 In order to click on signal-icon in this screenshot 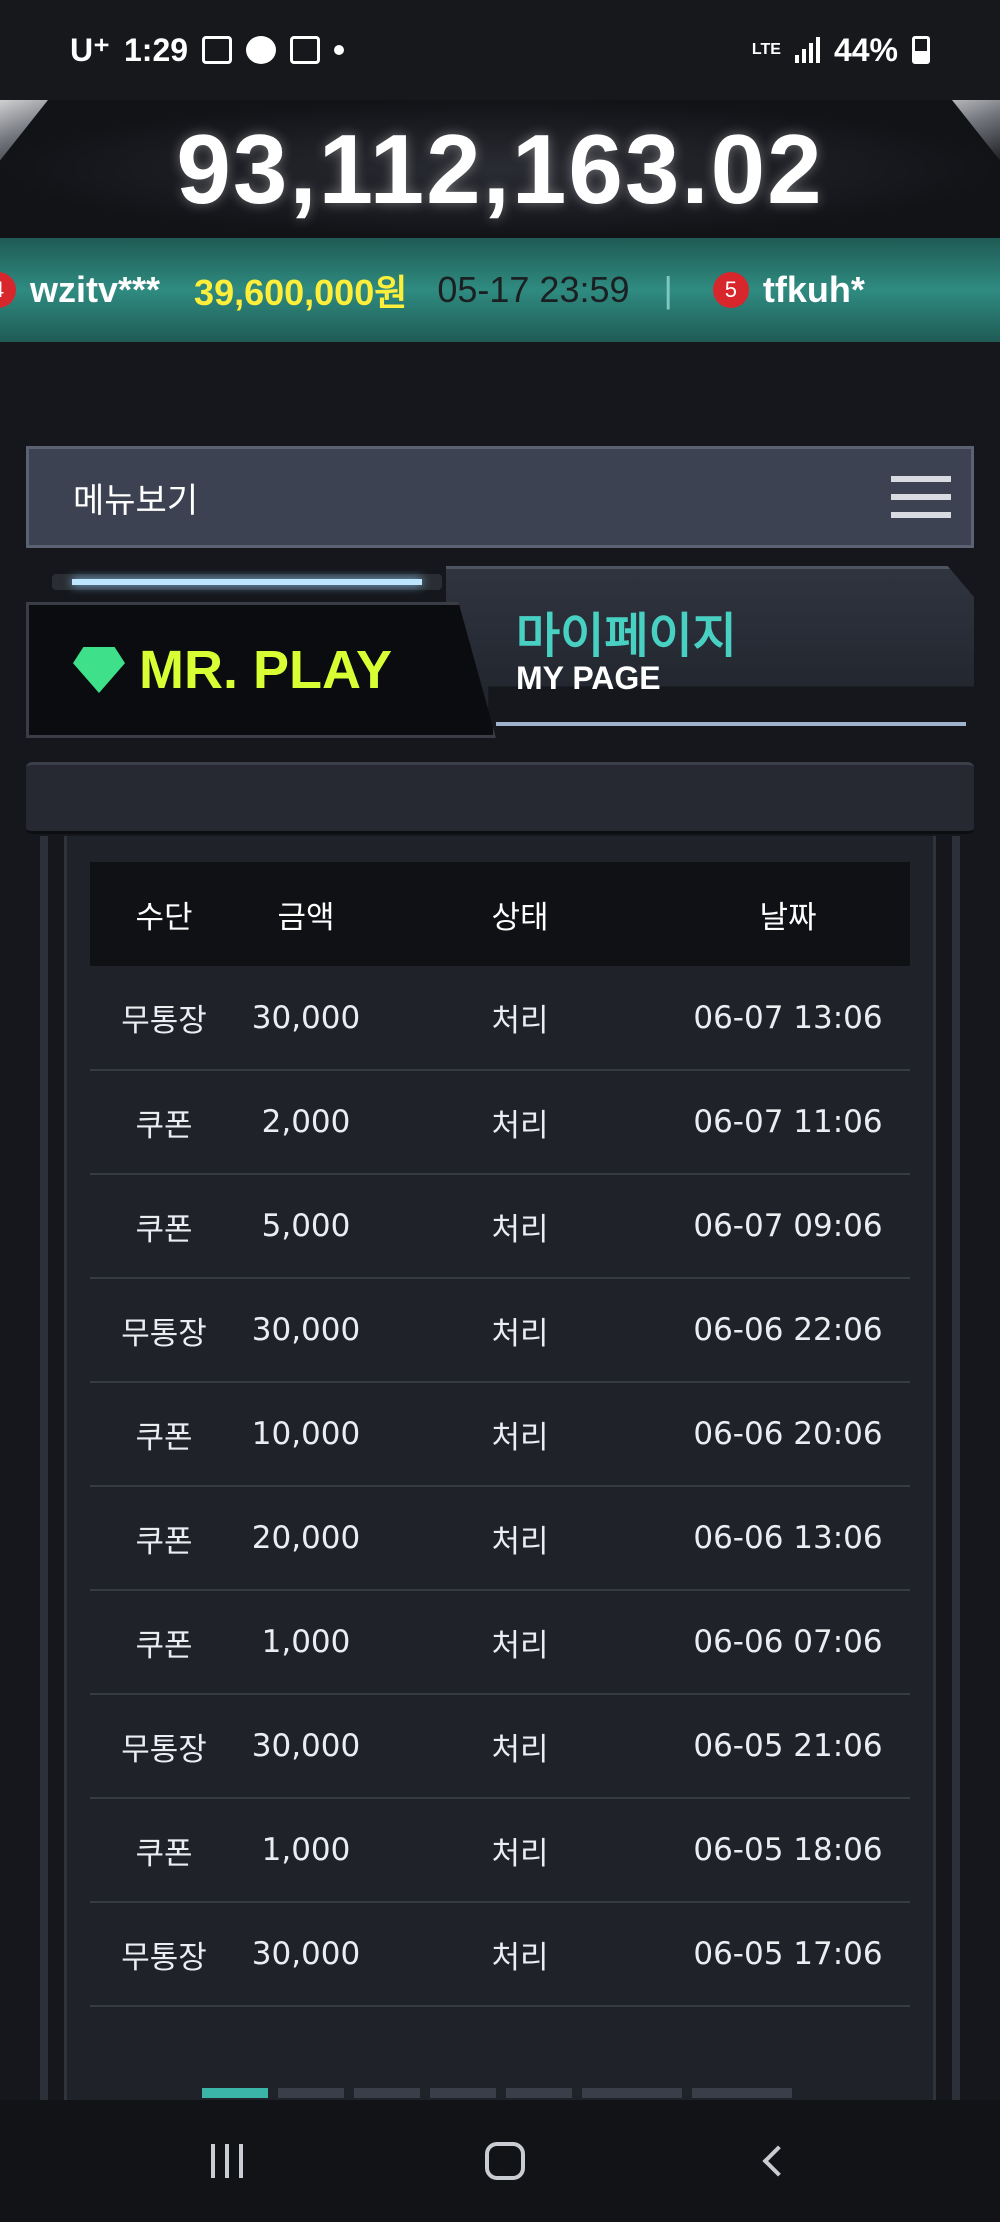, I will do `click(807, 50)`.